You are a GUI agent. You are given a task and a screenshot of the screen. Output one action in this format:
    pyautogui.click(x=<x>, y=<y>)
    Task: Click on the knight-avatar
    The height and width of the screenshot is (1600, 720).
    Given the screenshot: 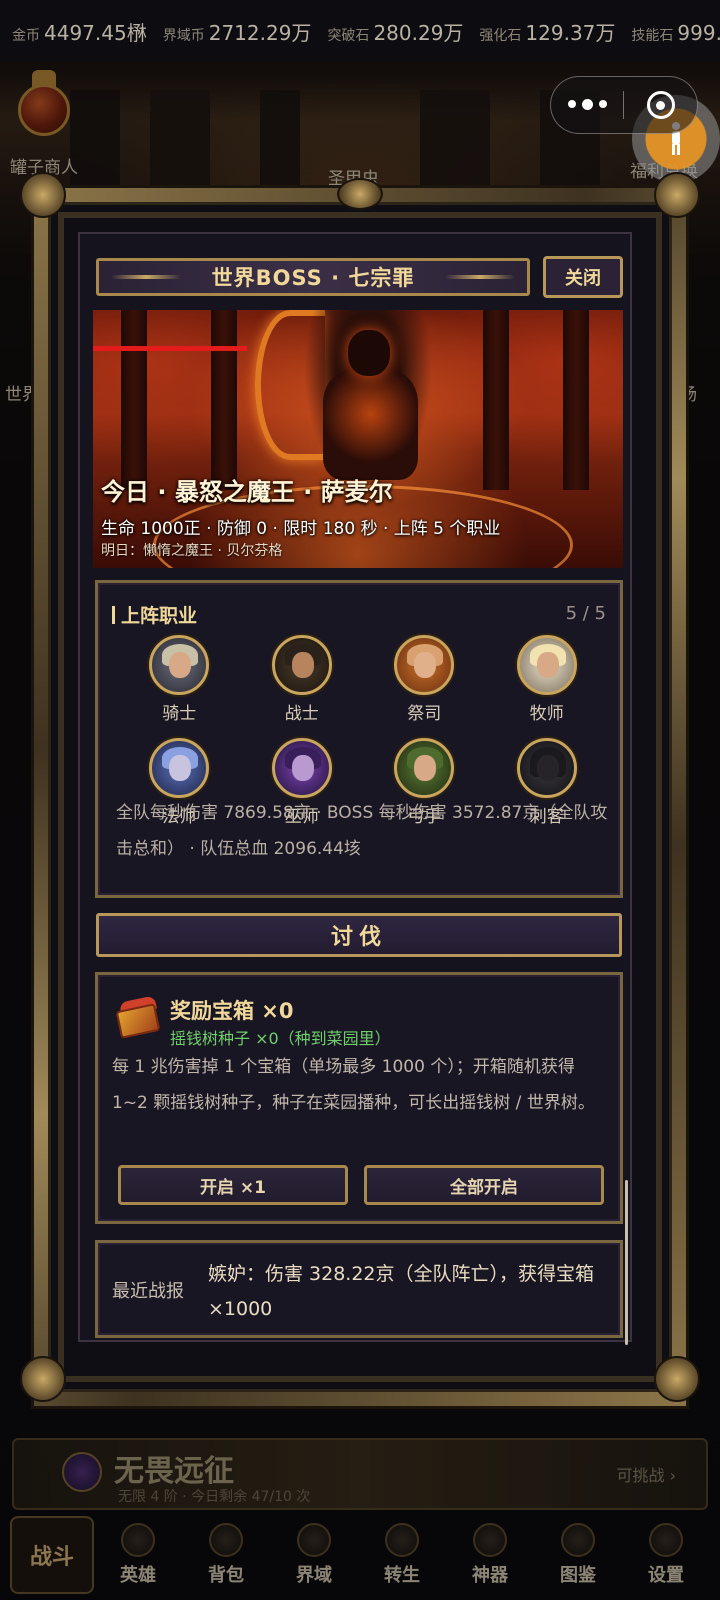 What is the action you would take?
    pyautogui.click(x=179, y=665)
    